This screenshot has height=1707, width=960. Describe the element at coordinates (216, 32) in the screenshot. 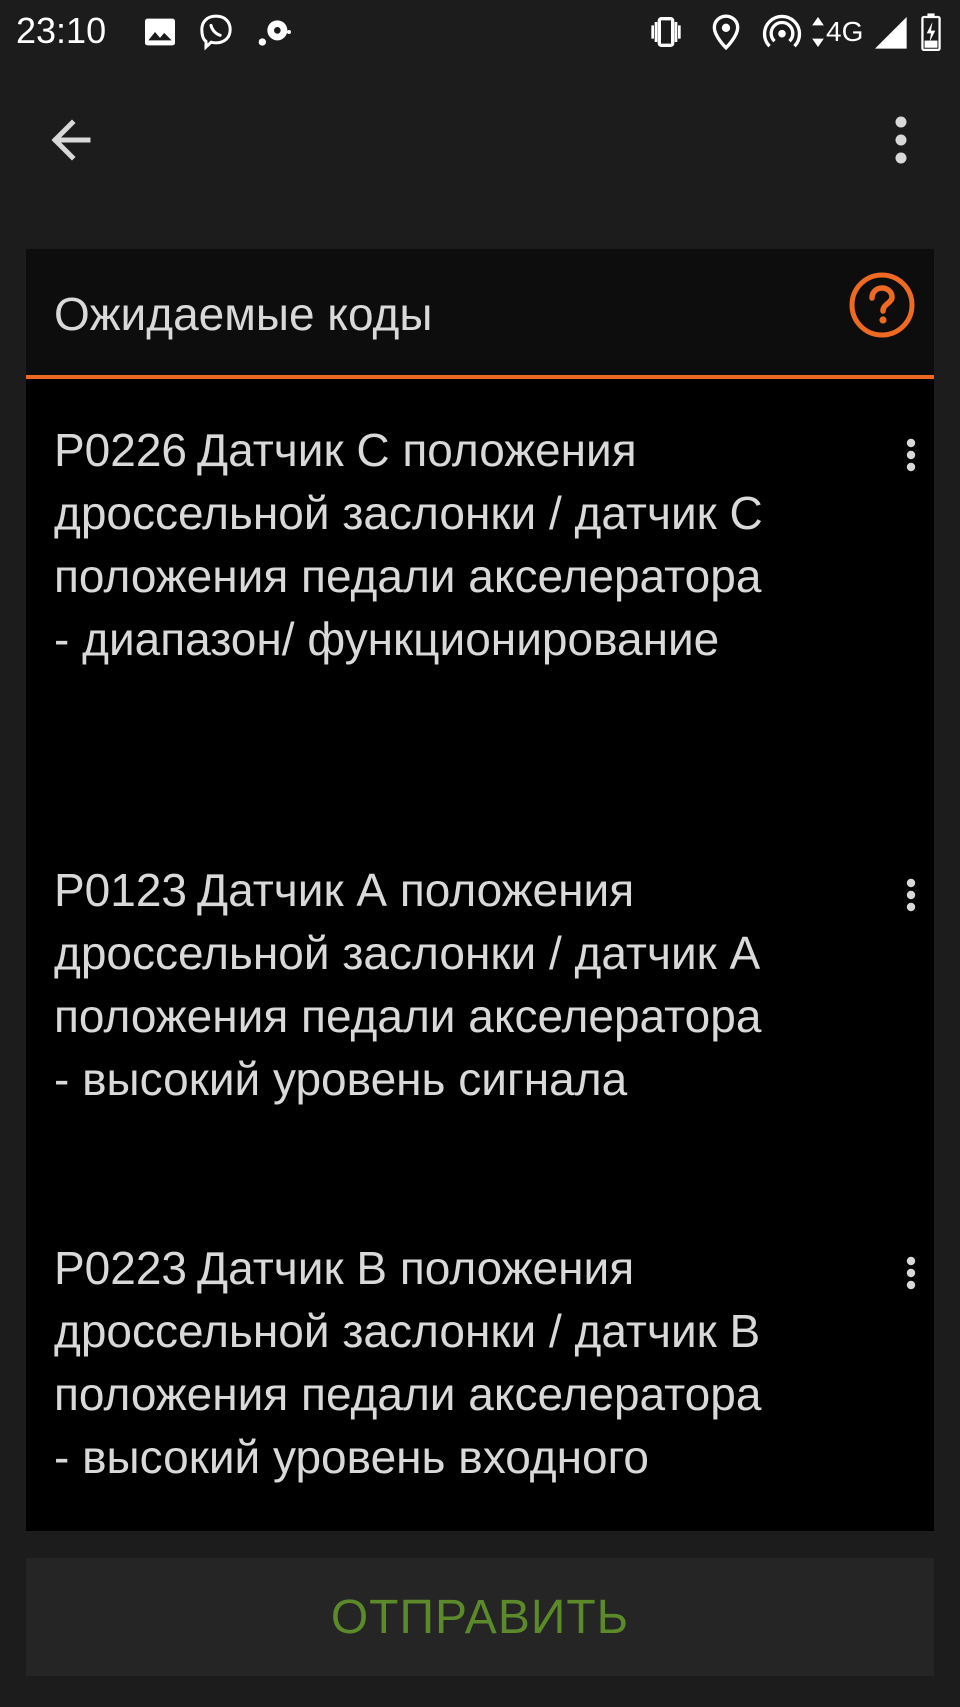

I see `viber-icon` at that location.